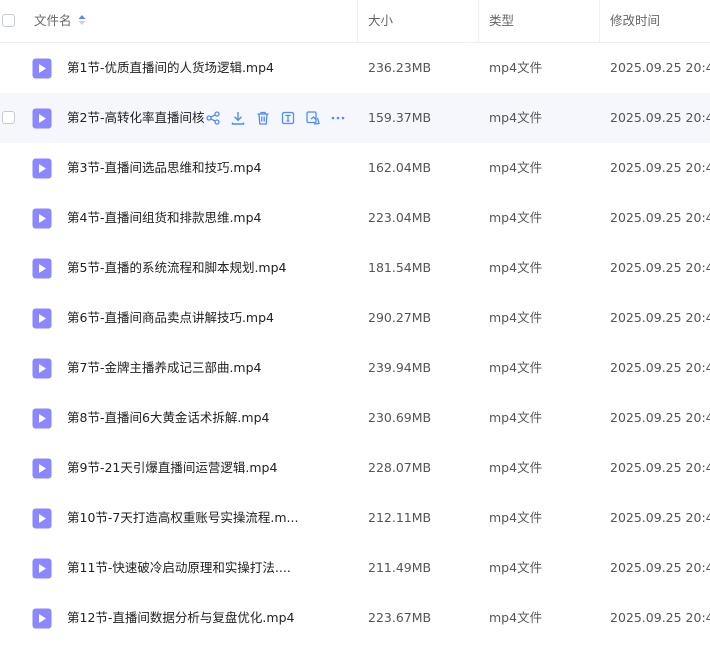  What do you see at coordinates (263, 118) in the screenshot?
I see `delete-icon` at bounding box center [263, 118].